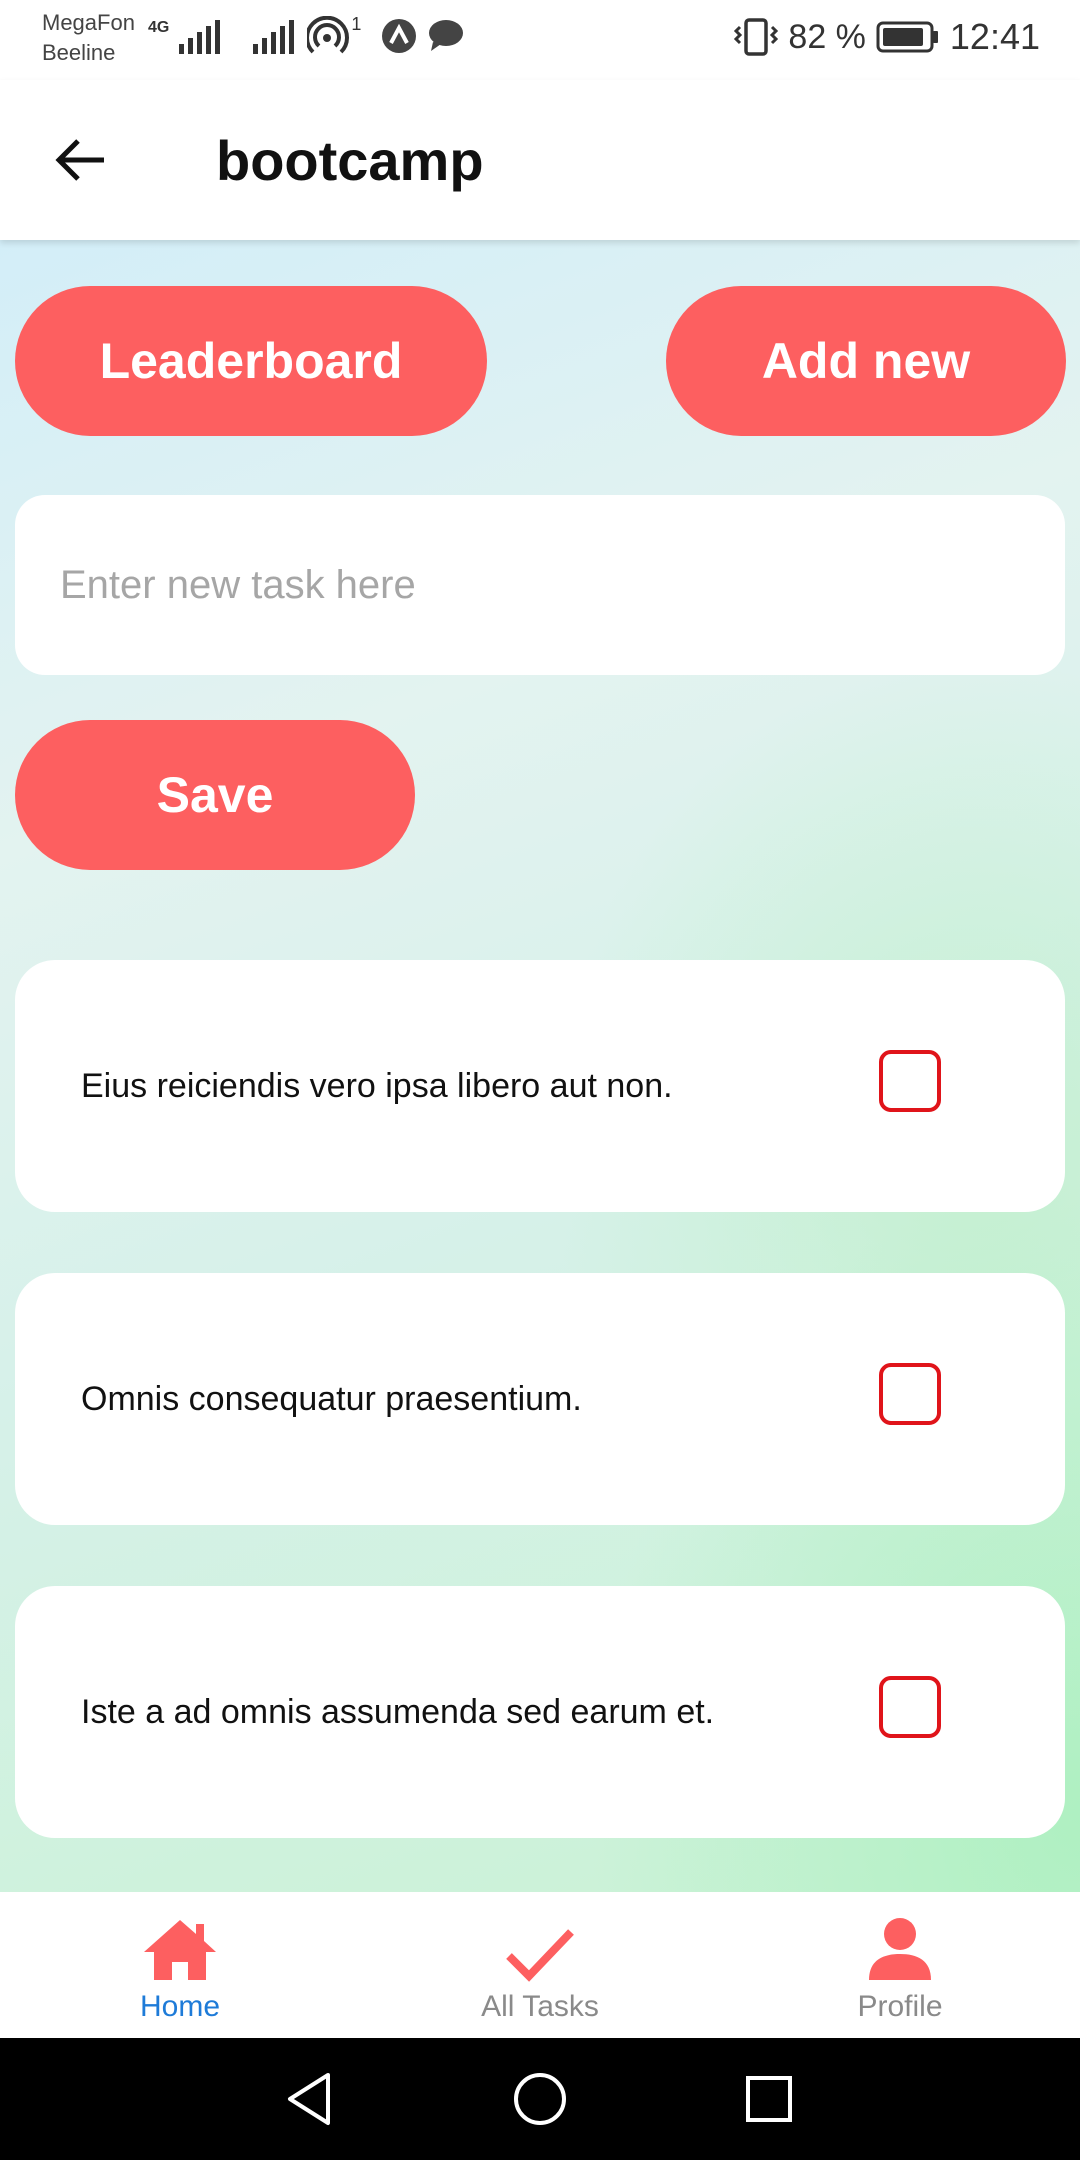 The height and width of the screenshot is (2160, 1080). I want to click on triangle-back-icon, so click(309, 2099).